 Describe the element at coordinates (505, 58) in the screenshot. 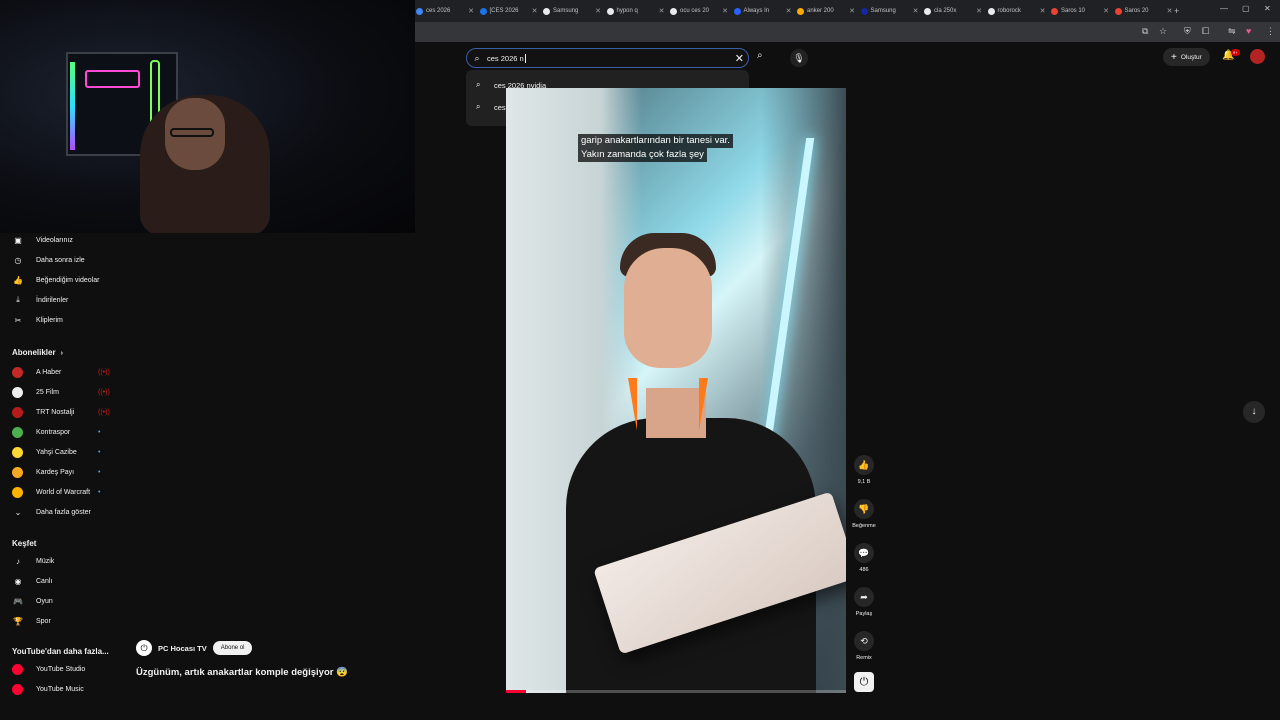

I see `search-input: ces 2026 n` at that location.